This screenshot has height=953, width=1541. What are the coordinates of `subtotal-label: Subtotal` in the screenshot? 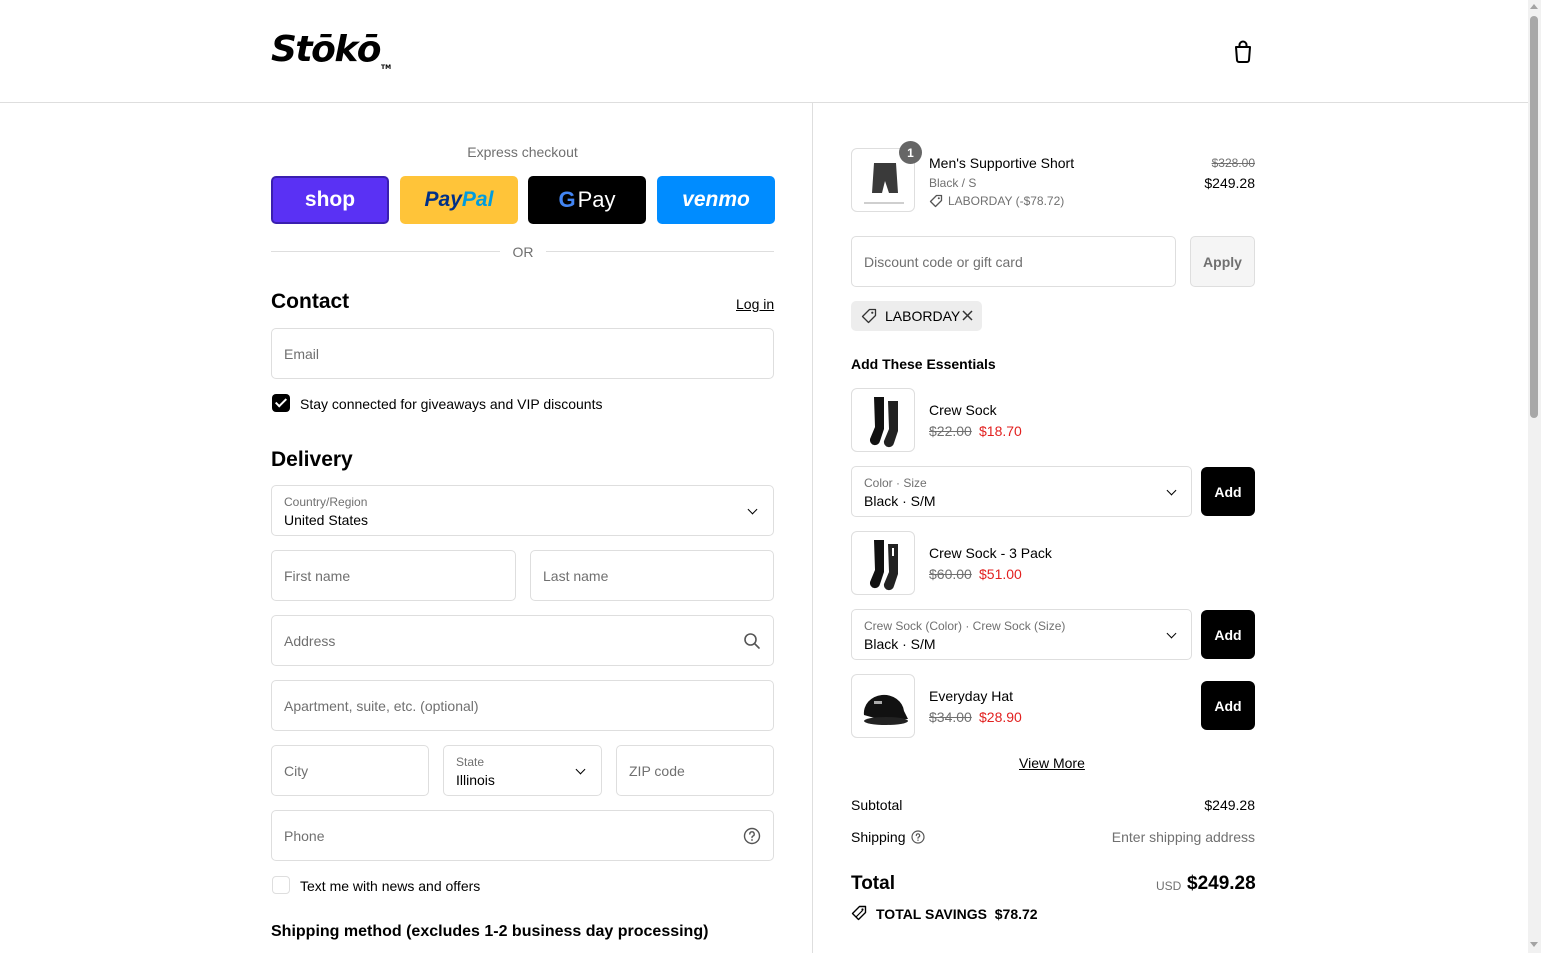 It's located at (877, 805).